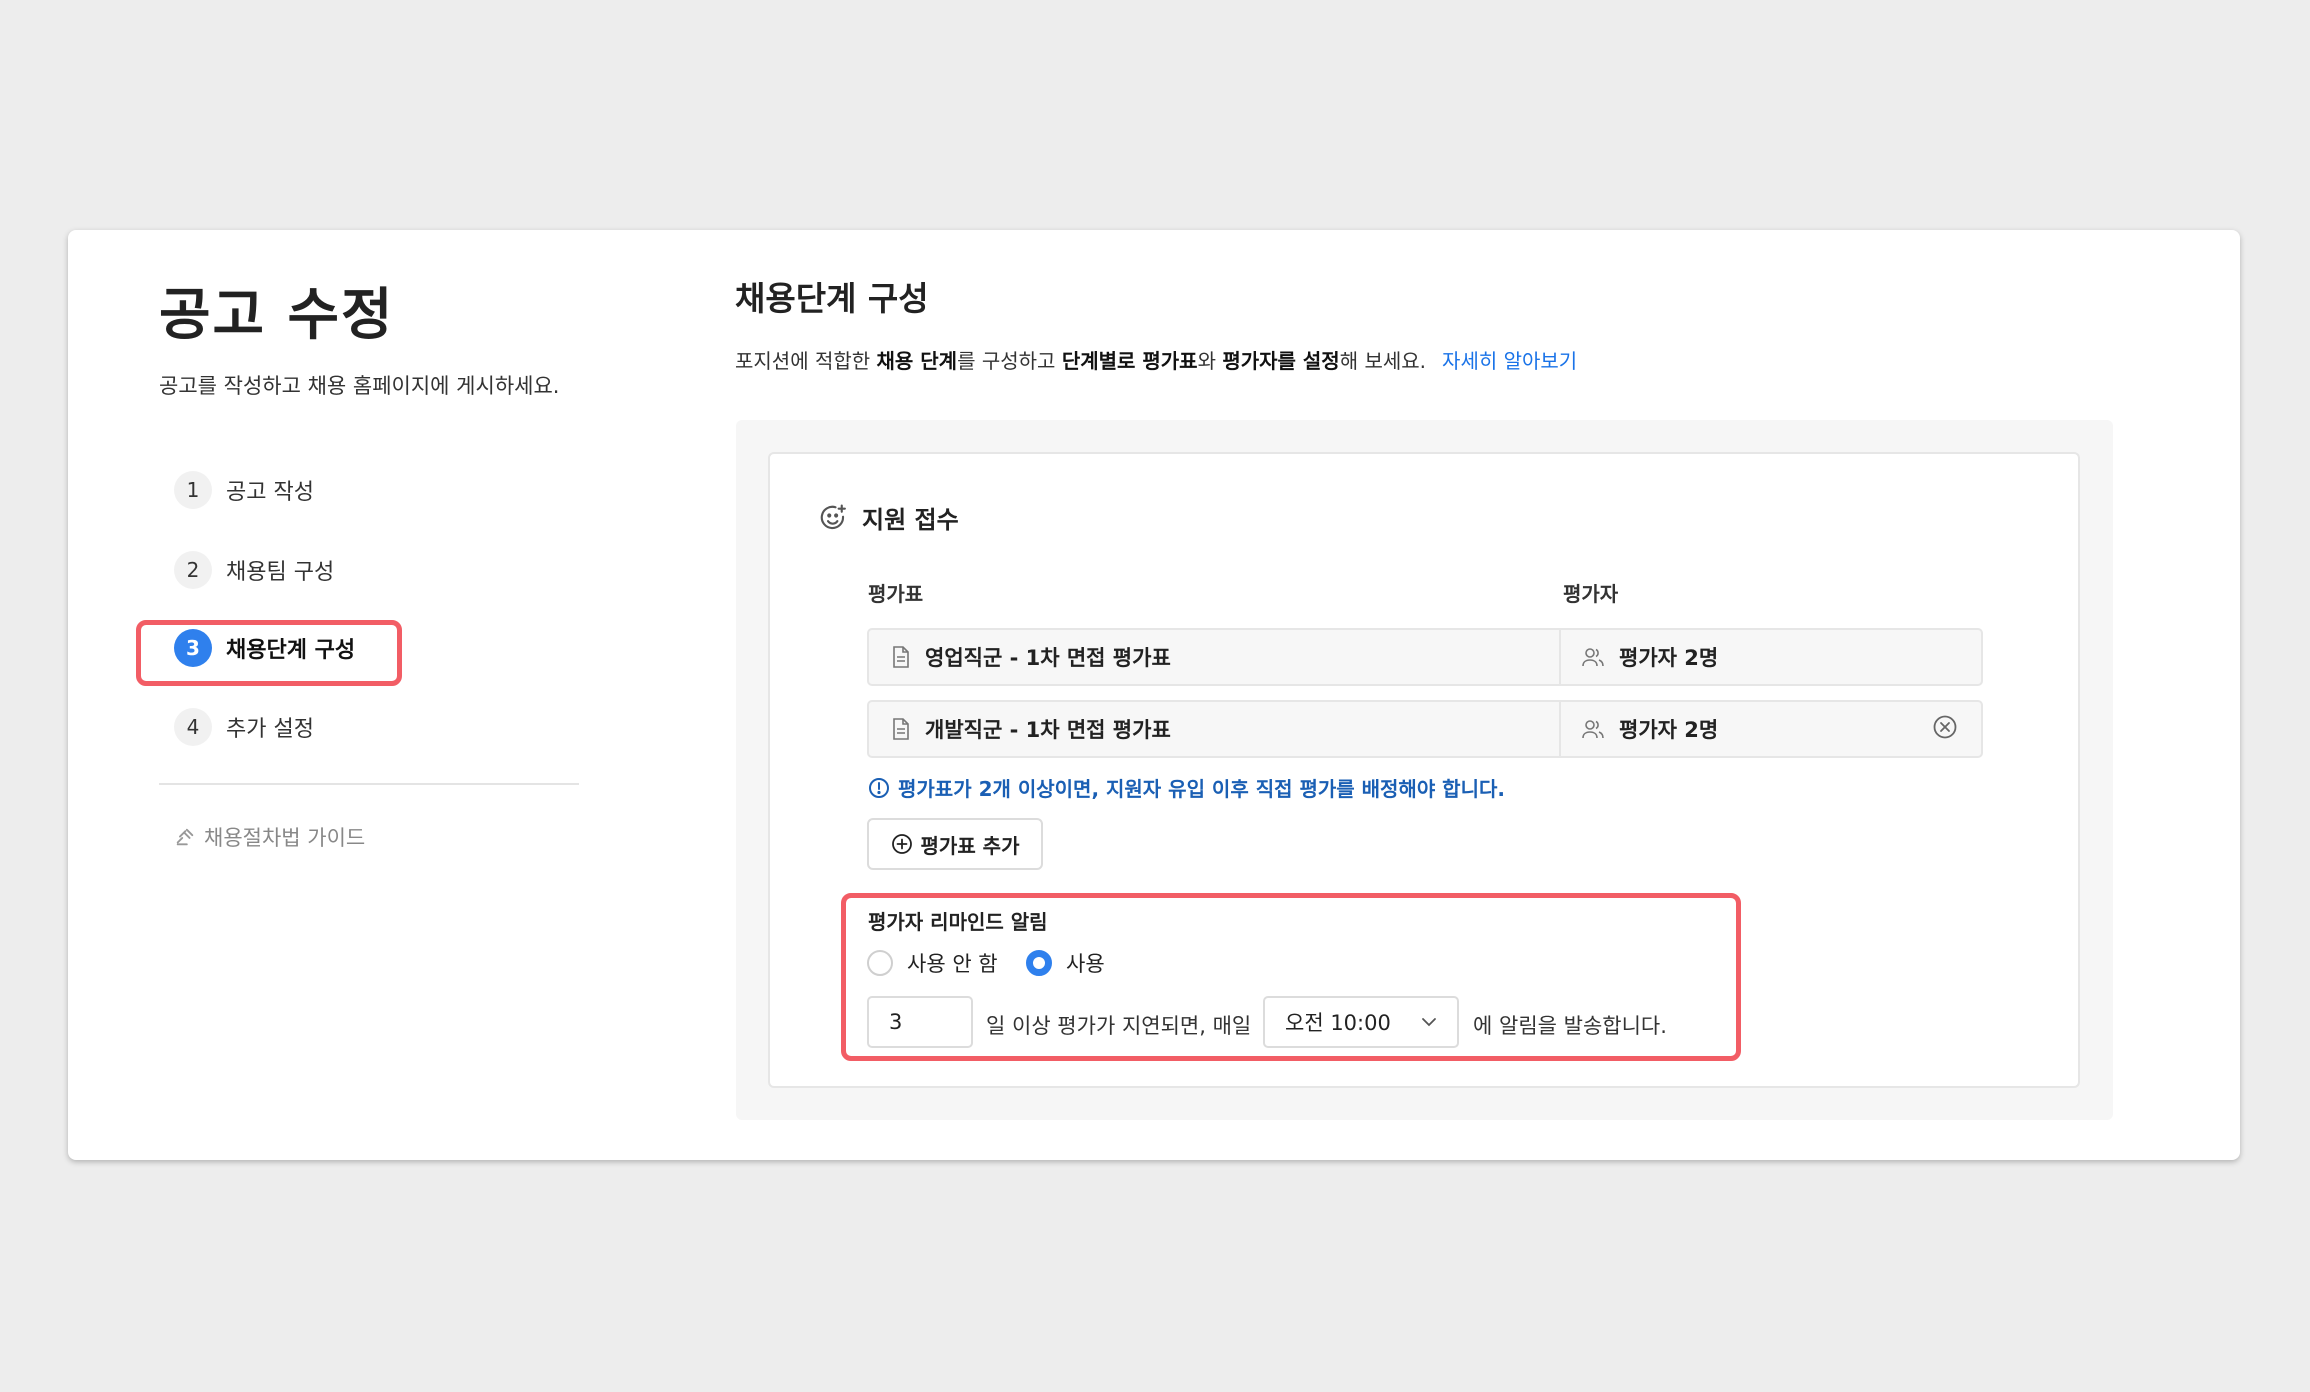 The height and width of the screenshot is (1392, 2310). What do you see at coordinates (1591, 594) in the screenshot?
I see `column-header-evaluator: 평가자` at bounding box center [1591, 594].